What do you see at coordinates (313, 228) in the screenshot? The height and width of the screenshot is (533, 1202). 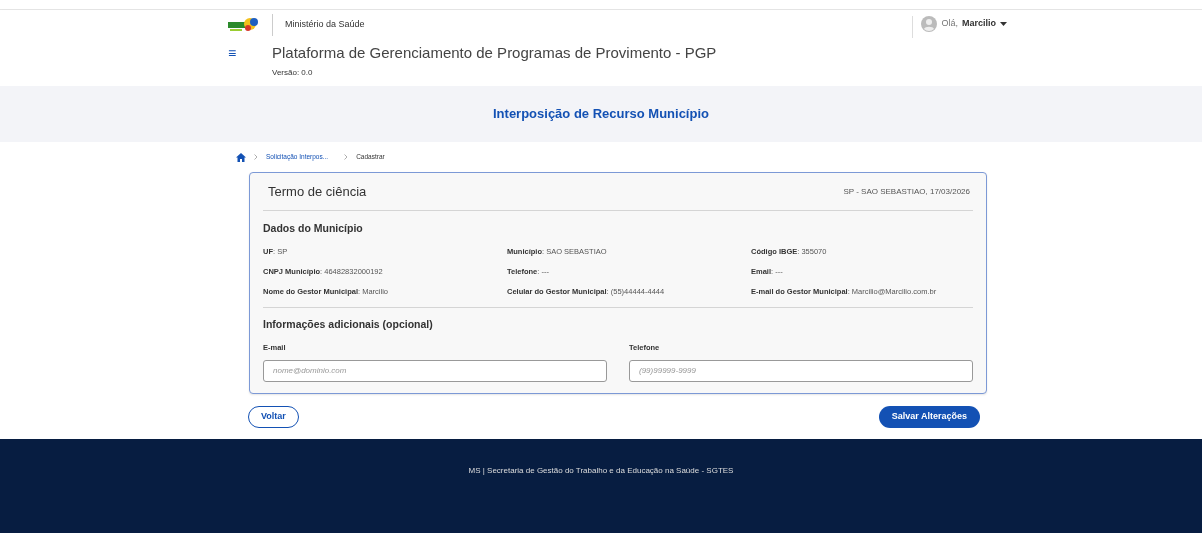 I see `section-heading: Dados do Município` at bounding box center [313, 228].